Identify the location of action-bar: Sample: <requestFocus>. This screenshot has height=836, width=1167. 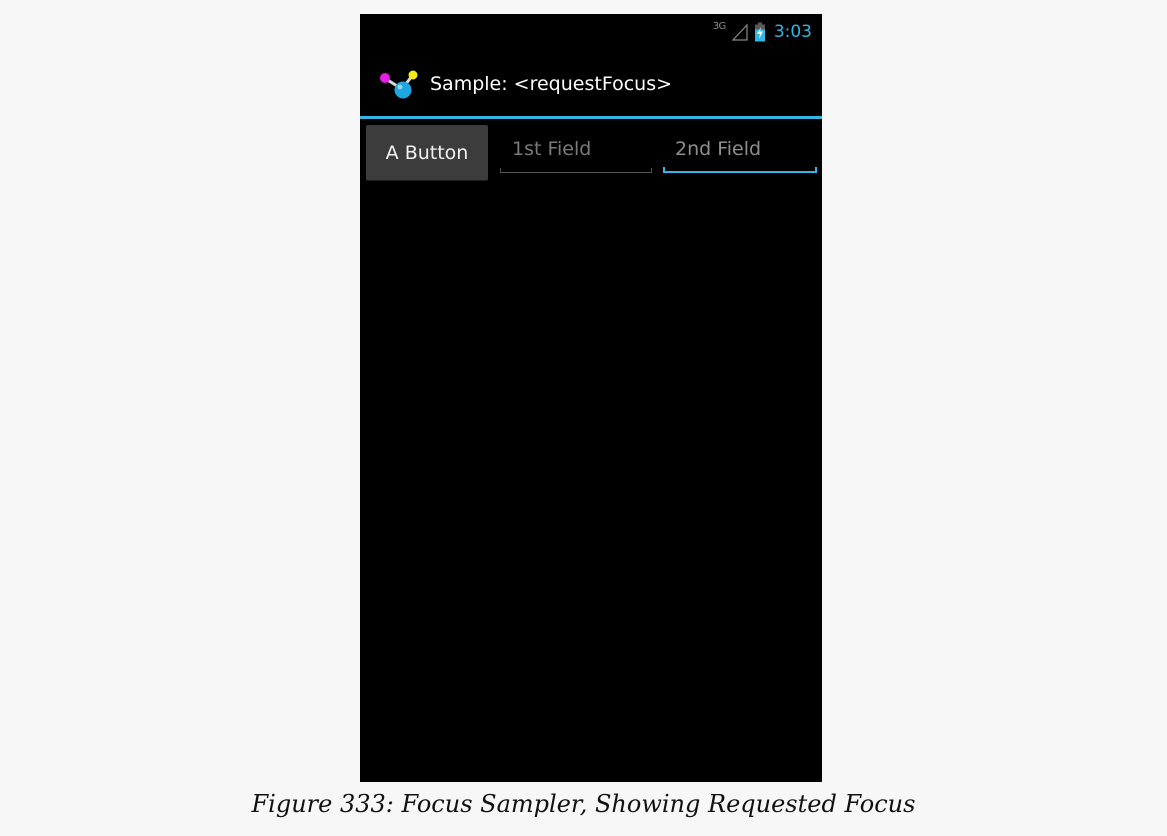
(591, 83).